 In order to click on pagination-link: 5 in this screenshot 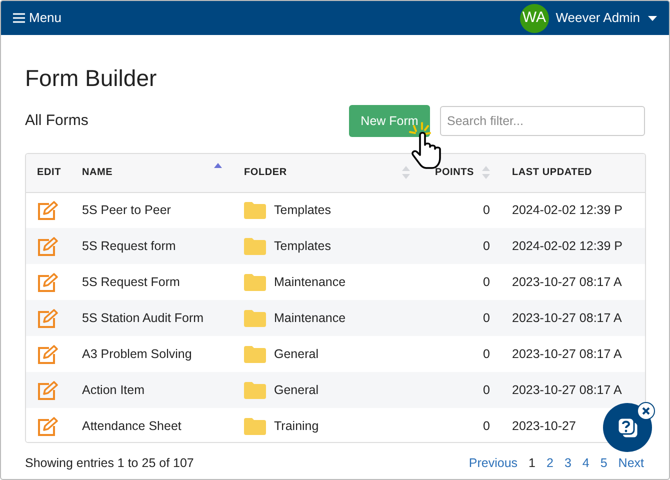, I will do `click(604, 463)`.